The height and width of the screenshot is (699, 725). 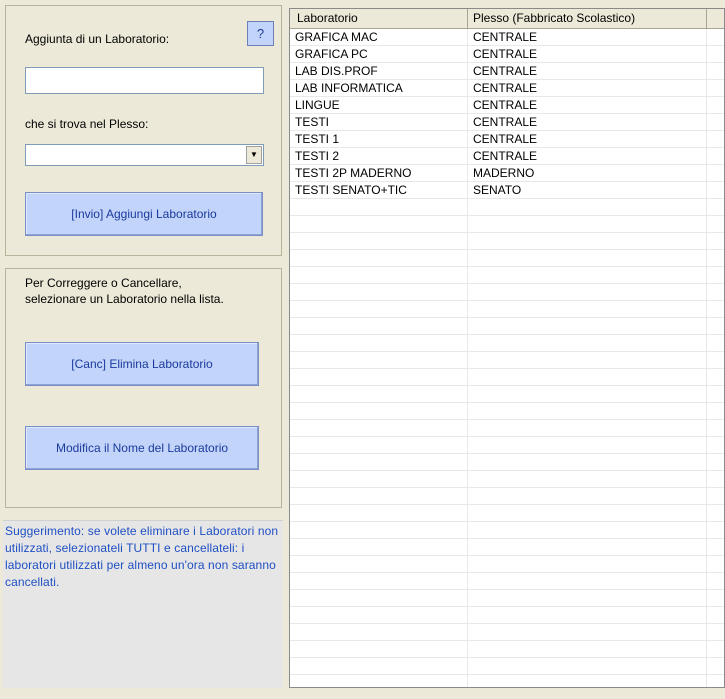 What do you see at coordinates (715, 19) in the screenshot?
I see `column-header-filler` at bounding box center [715, 19].